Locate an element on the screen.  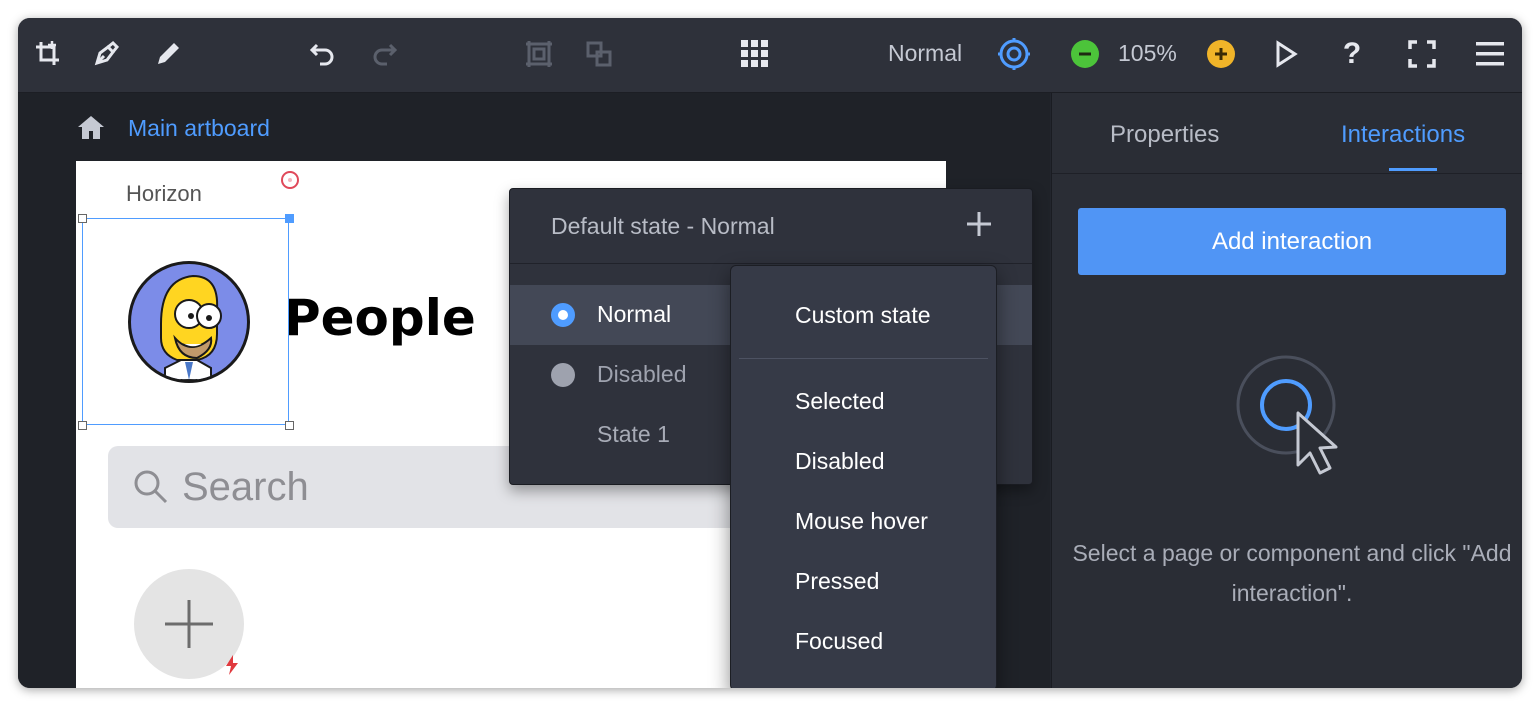
menu-item-disabled: Disabled is located at coordinates (863, 461).